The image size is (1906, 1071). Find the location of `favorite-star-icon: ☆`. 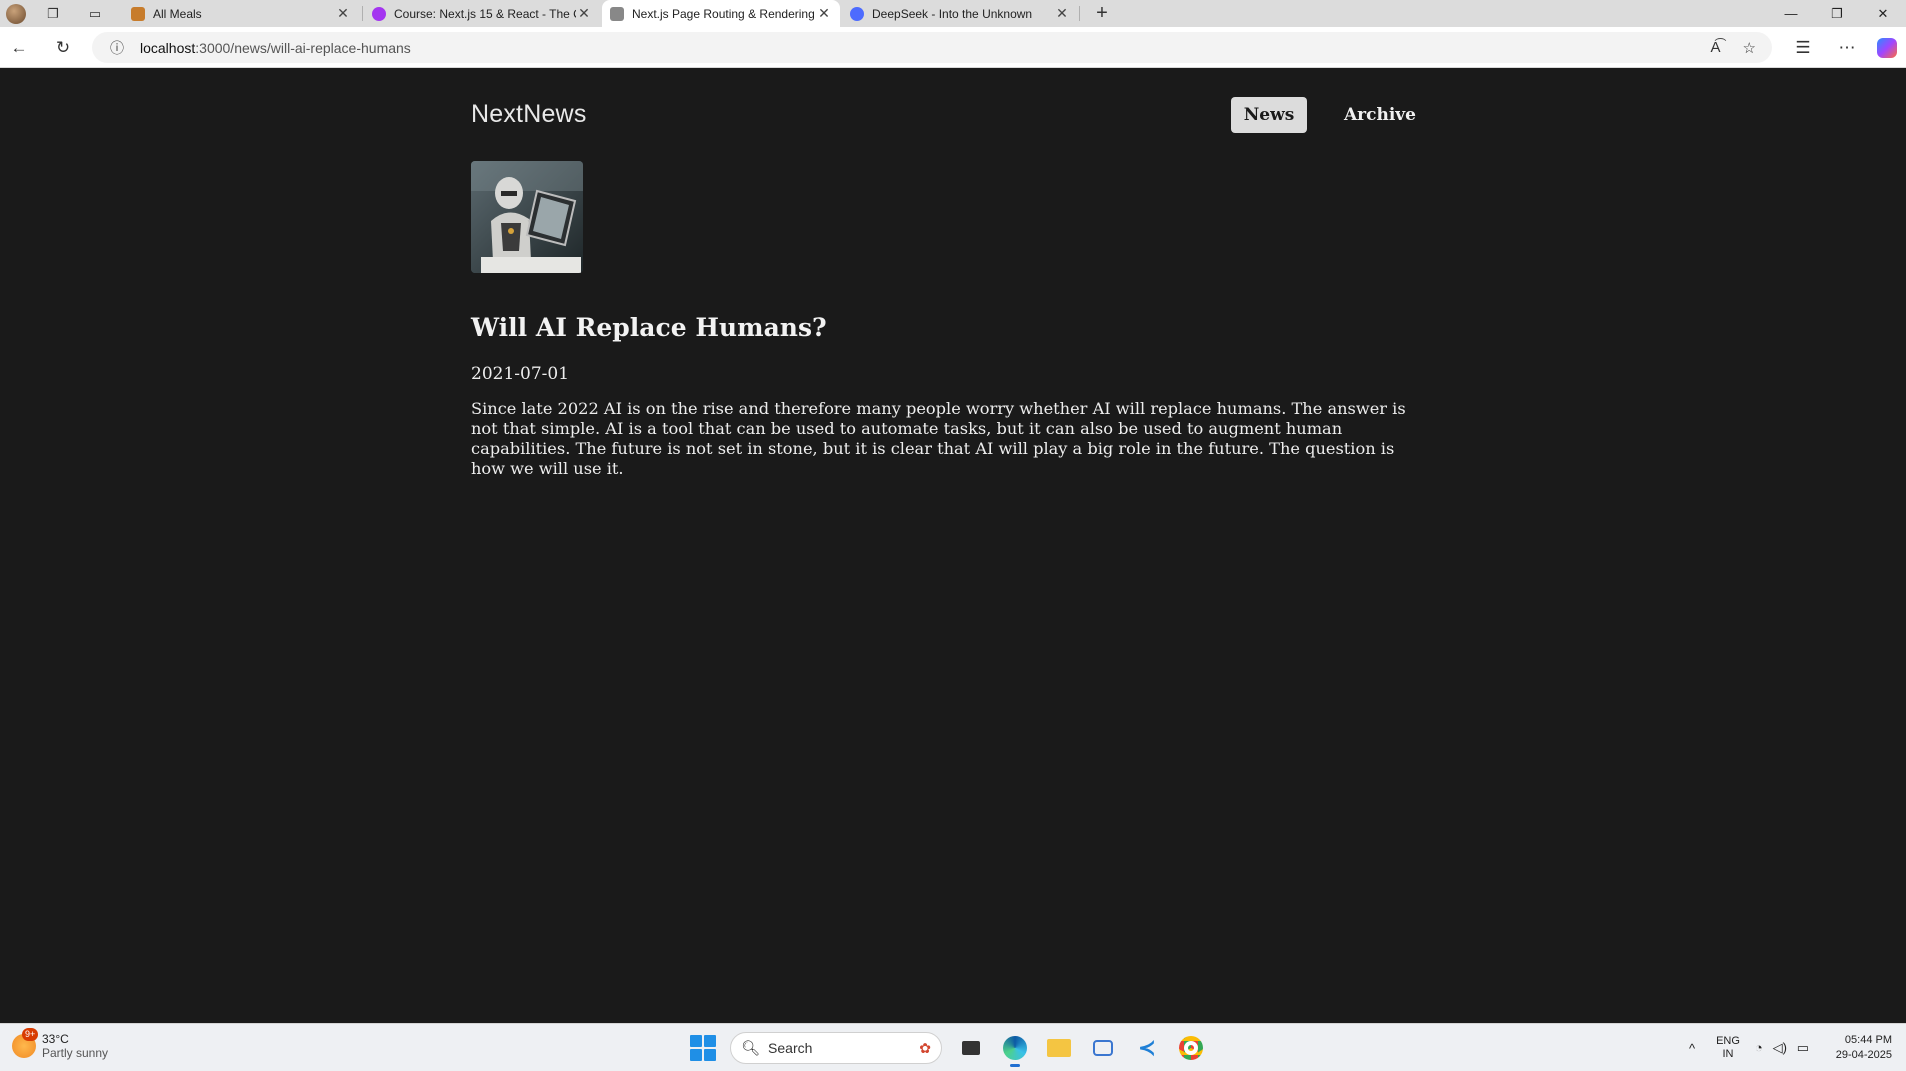

favorite-star-icon: ☆ is located at coordinates (1749, 48).